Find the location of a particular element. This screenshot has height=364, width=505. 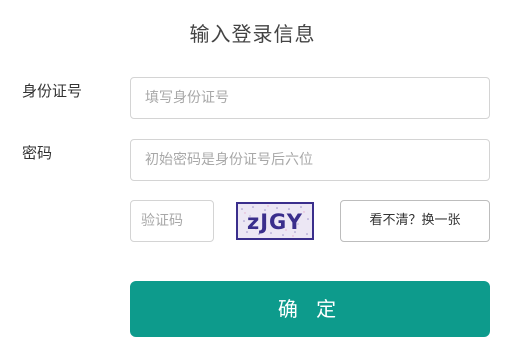

captcha-image: zJGY is located at coordinates (275, 221).